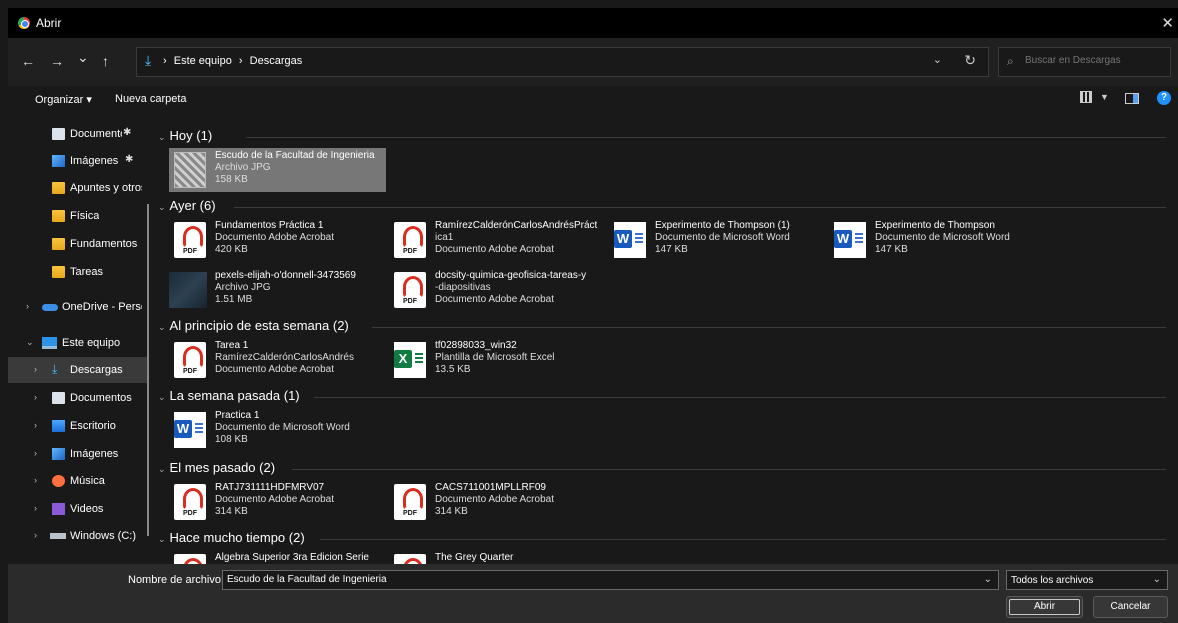 Image resolution: width=1178 pixels, height=623 pixels. I want to click on recent-locations-chevron-icon: ⌄, so click(83, 57).